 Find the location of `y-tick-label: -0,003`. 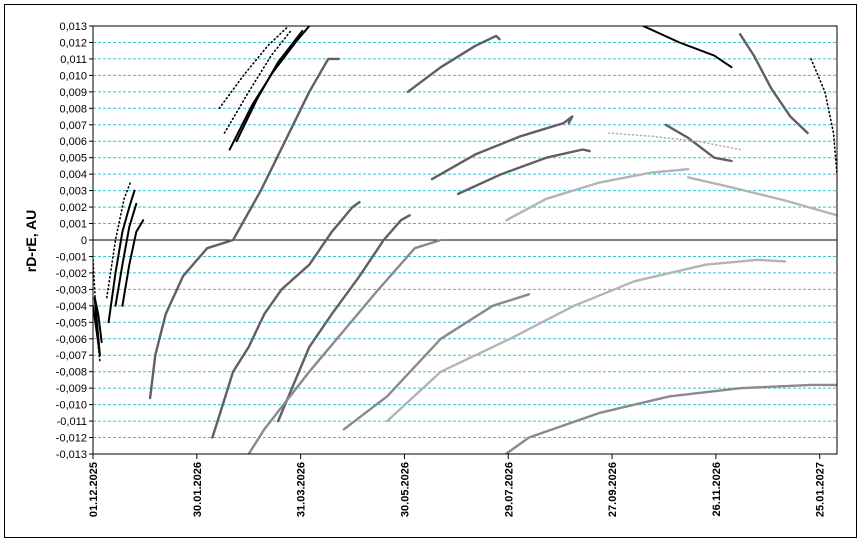

y-tick-label: -0,003 is located at coordinates (71, 290).